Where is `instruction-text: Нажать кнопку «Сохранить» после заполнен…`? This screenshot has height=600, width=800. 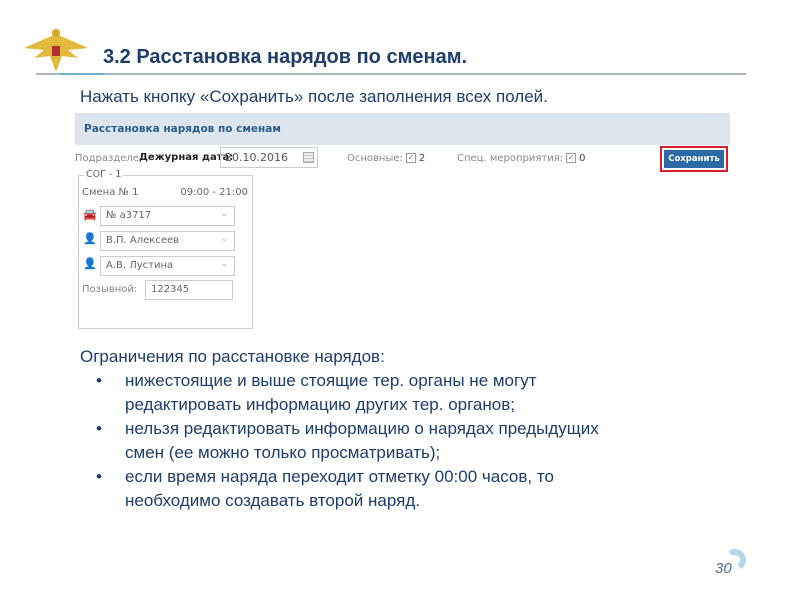 instruction-text: Нажать кнопку «Сохранить» после заполнен… is located at coordinates (314, 96).